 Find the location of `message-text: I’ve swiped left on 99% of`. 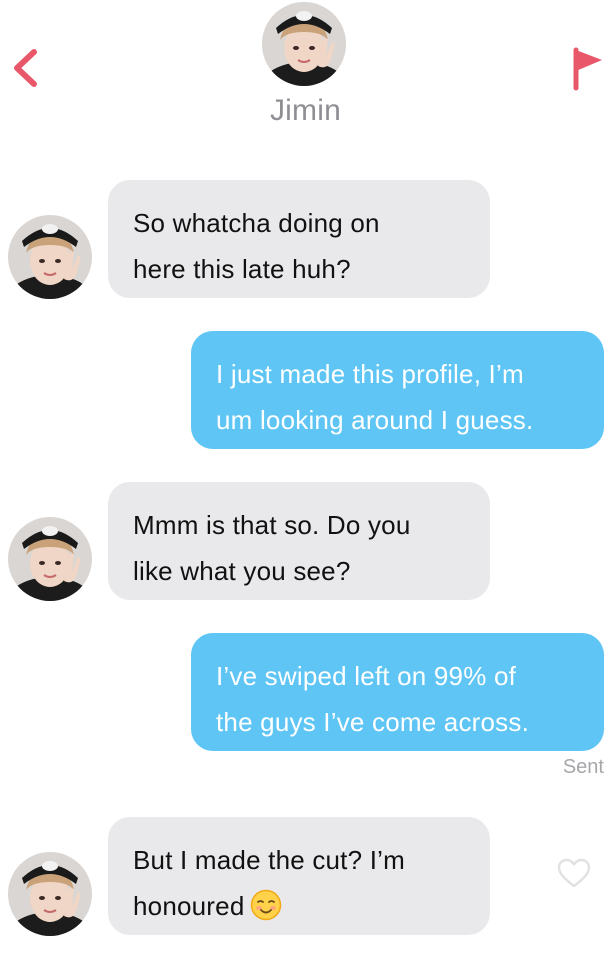

message-text: I’ve swiped left on 99% of is located at coordinates (366, 676).